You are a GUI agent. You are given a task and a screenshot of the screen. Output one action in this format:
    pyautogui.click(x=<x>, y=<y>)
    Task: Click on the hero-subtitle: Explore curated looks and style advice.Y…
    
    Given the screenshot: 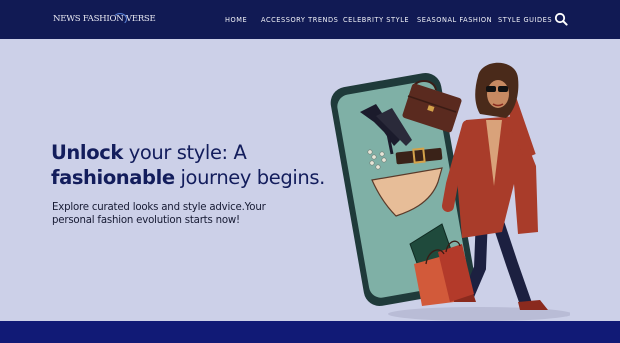 What is the action you would take?
    pyautogui.click(x=159, y=214)
    